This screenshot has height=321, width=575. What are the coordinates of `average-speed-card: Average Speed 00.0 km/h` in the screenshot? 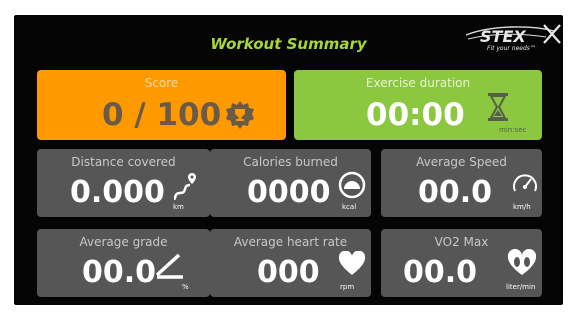 It's located at (461, 183).